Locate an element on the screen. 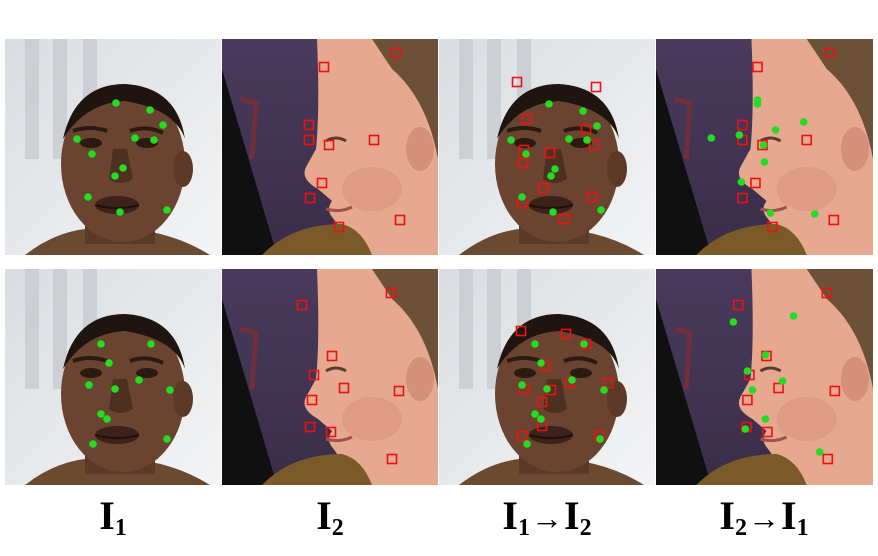 The width and height of the screenshot is (878, 556). photo-panel-r1-c4 is located at coordinates (764, 147).